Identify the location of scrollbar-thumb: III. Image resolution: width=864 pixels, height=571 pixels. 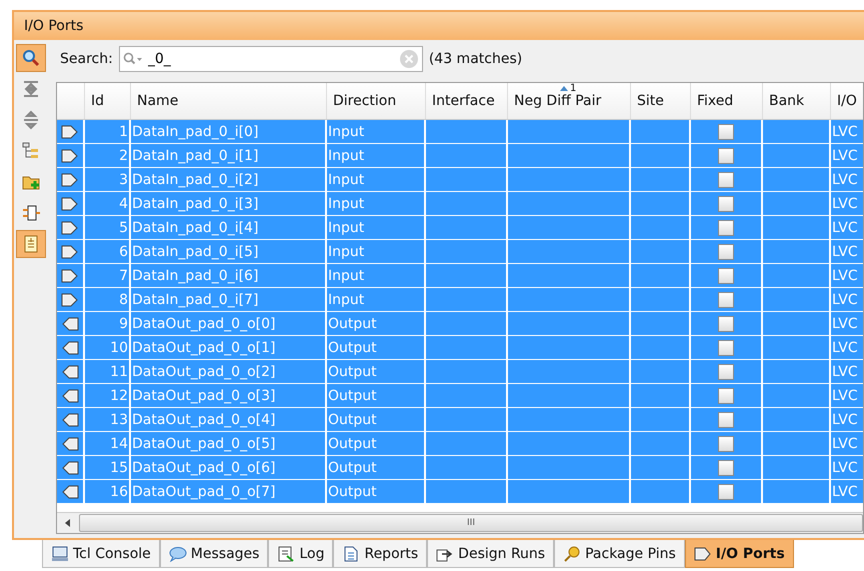
(471, 523).